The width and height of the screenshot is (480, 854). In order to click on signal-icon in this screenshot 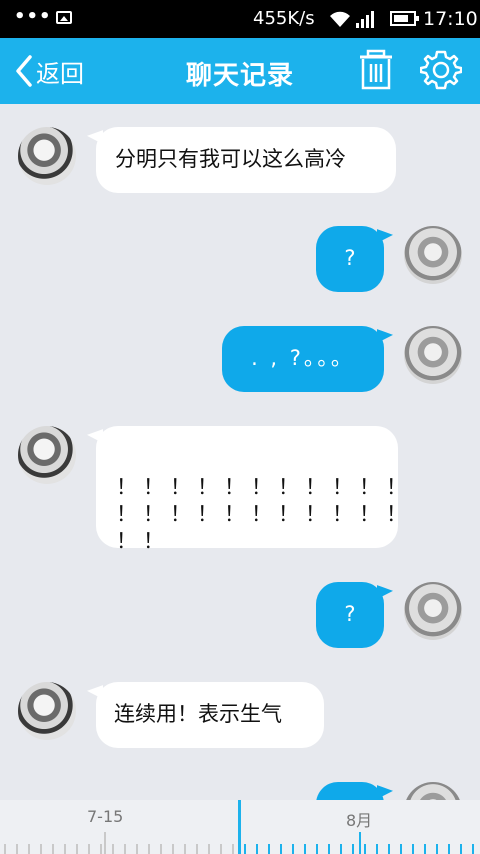, I will do `click(365, 19)`.